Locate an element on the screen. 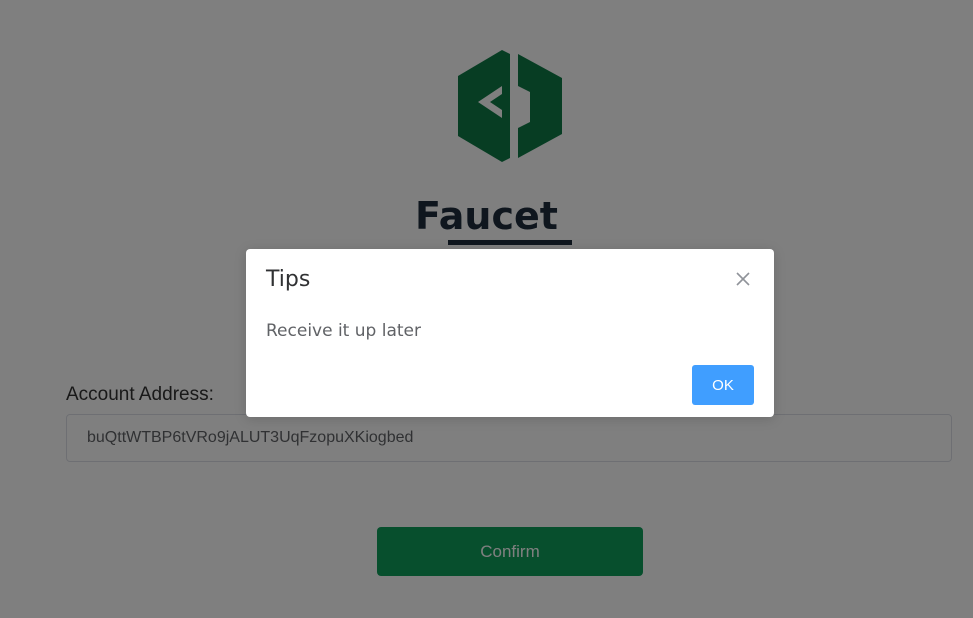  ok-button: OK is located at coordinates (723, 385).